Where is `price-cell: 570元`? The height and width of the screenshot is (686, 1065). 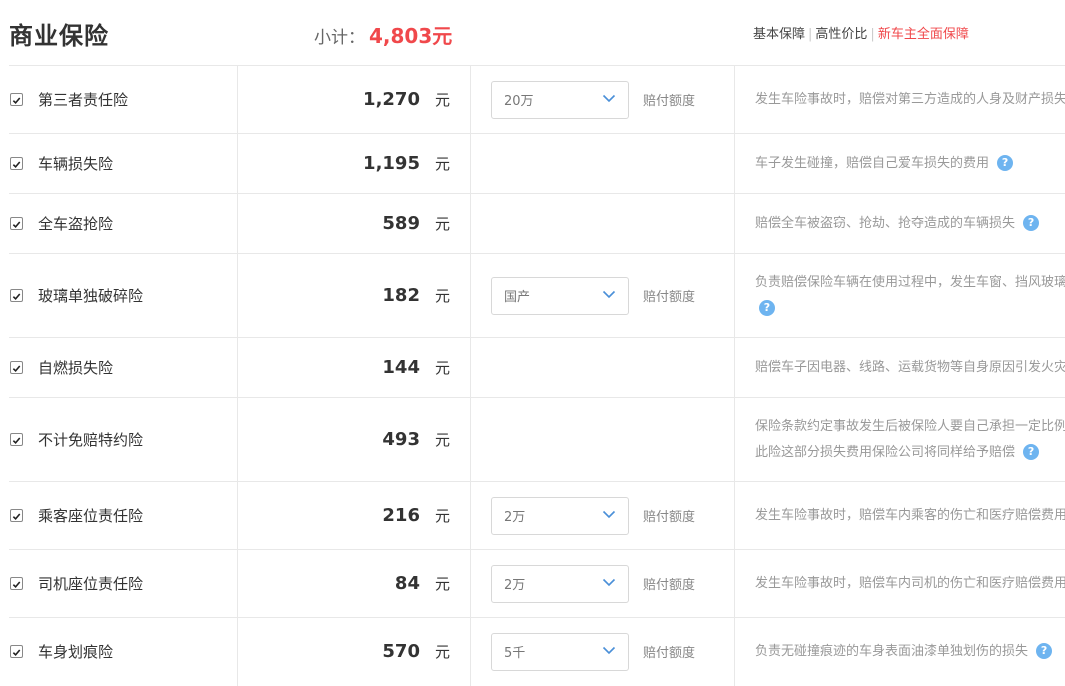
price-cell: 570元 is located at coordinates (354, 652).